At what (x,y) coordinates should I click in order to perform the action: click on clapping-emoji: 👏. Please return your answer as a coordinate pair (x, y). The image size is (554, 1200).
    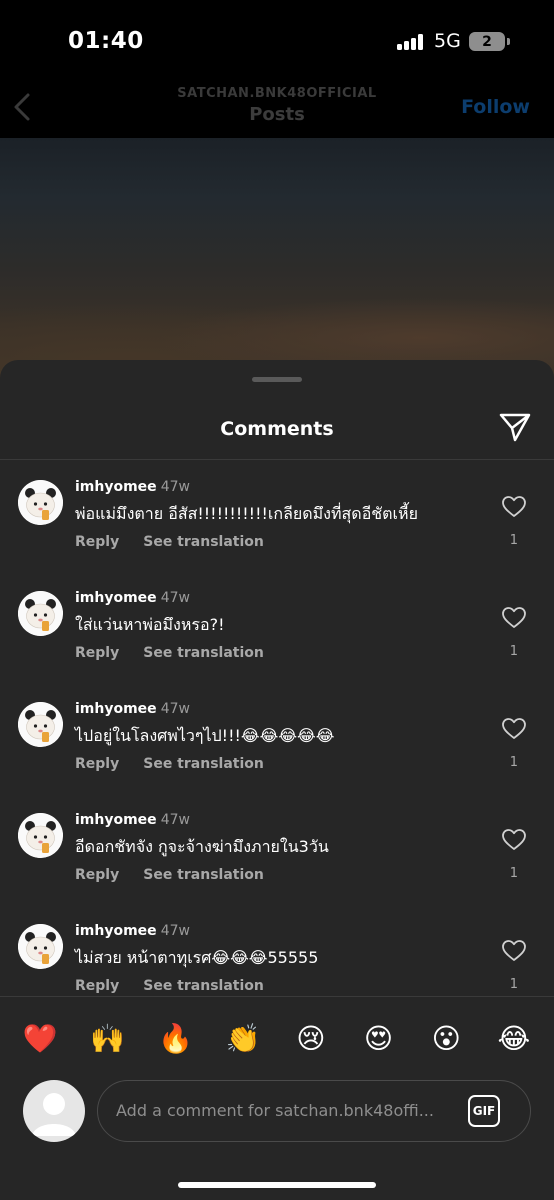
    Looking at the image, I should click on (243, 1039).